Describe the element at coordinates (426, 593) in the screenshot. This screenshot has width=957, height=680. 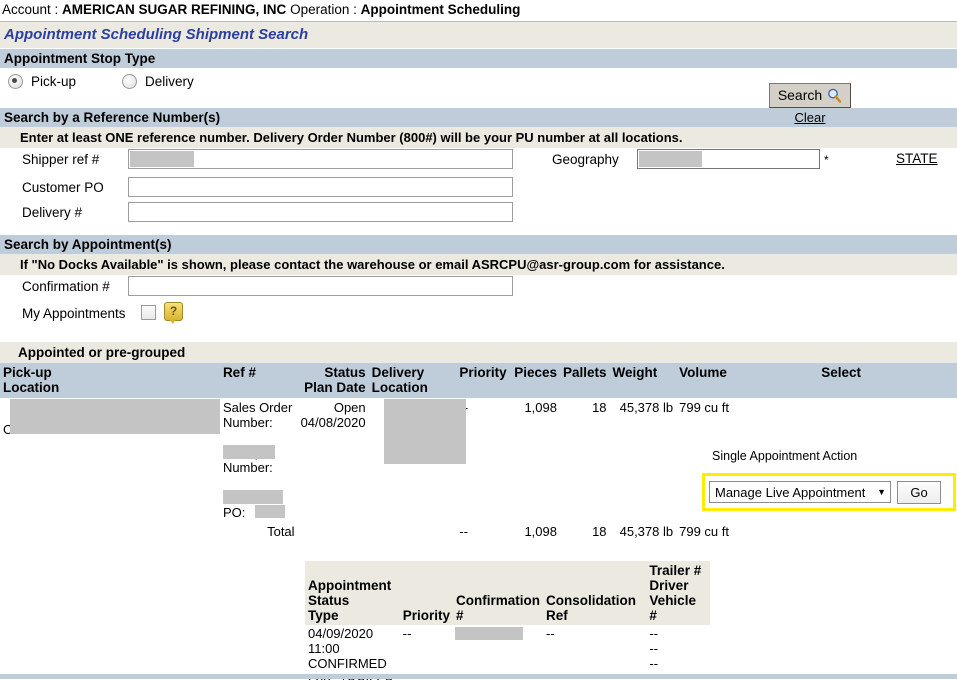
I see `col-appt-priority: Priority` at that location.